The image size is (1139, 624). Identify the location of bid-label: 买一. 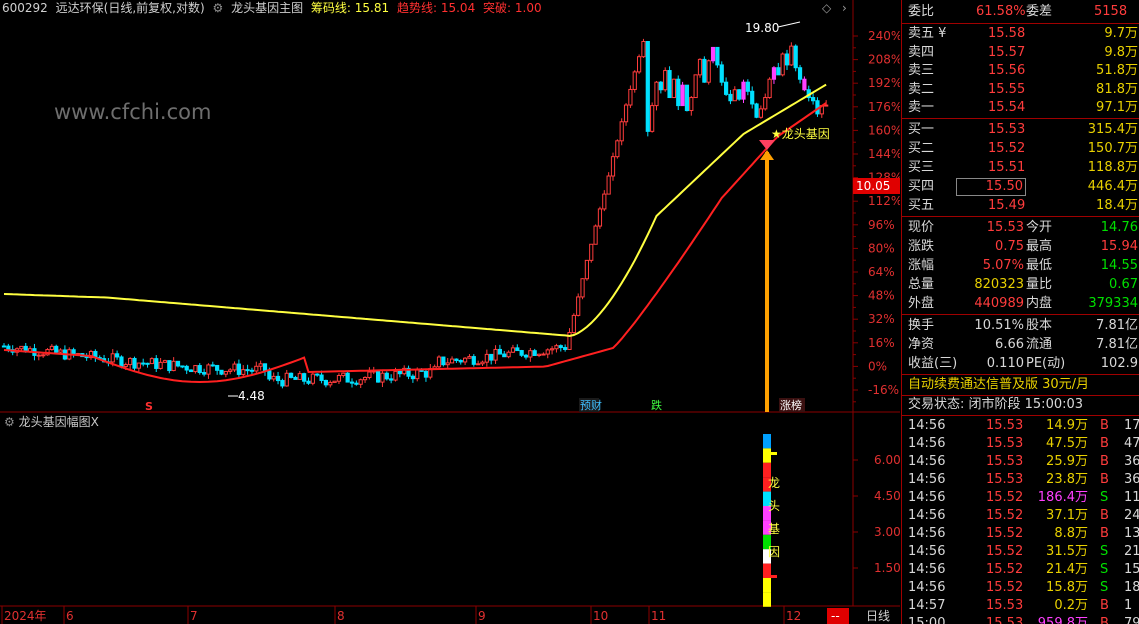
(921, 129).